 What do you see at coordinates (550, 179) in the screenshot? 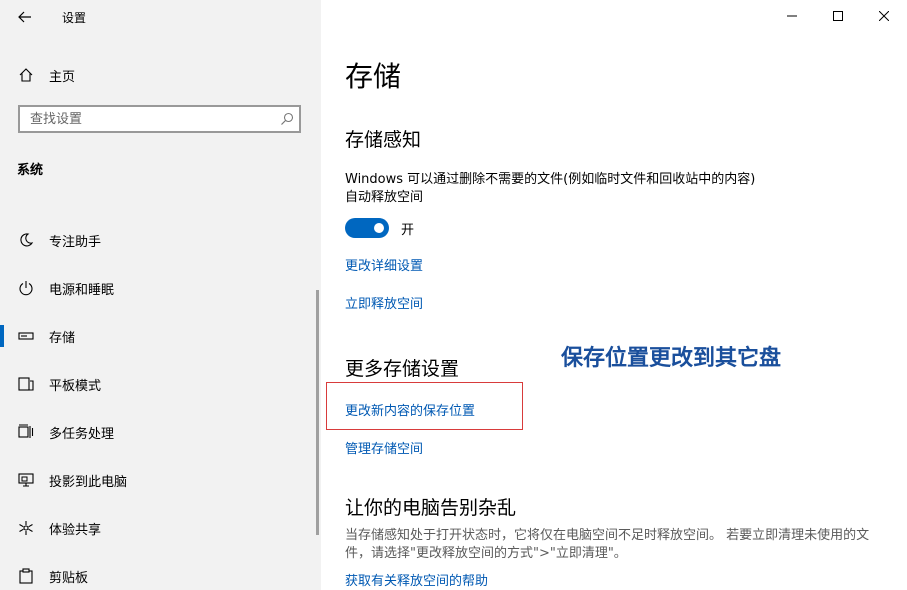
I see `storage-sense-description-line1: Windows 可以通过删除不需要的文件(例如临时文件和回收站中的内容)` at bounding box center [550, 179].